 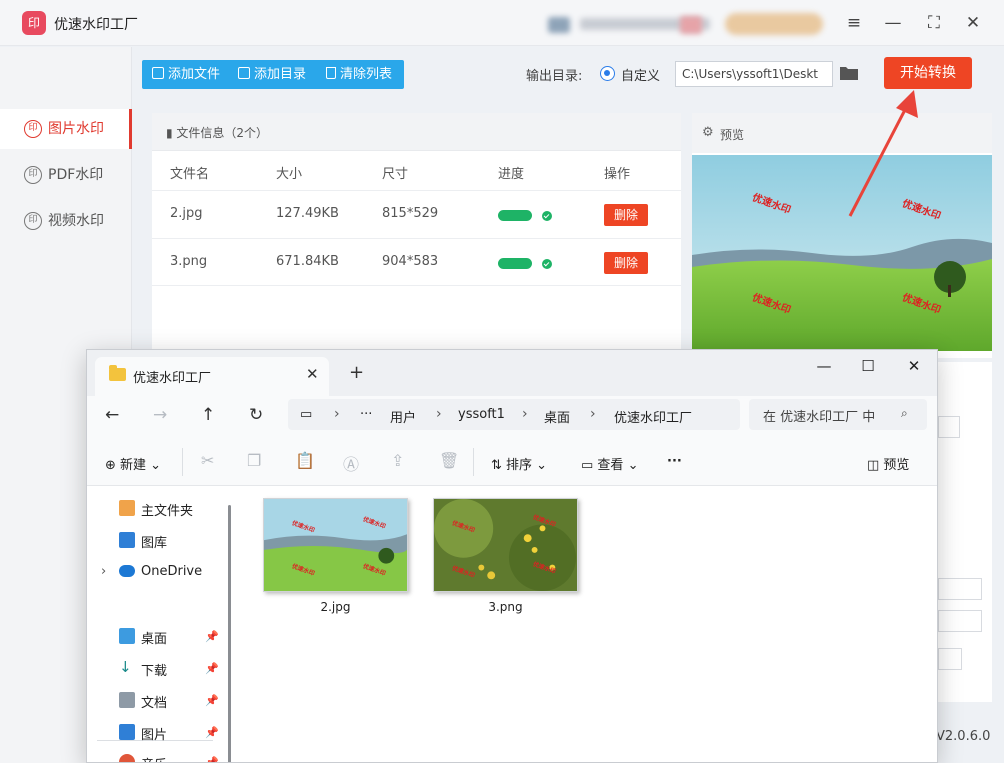 What do you see at coordinates (154, 637) in the screenshot?
I see `sidebar-item-desktop: 桌面` at bounding box center [154, 637].